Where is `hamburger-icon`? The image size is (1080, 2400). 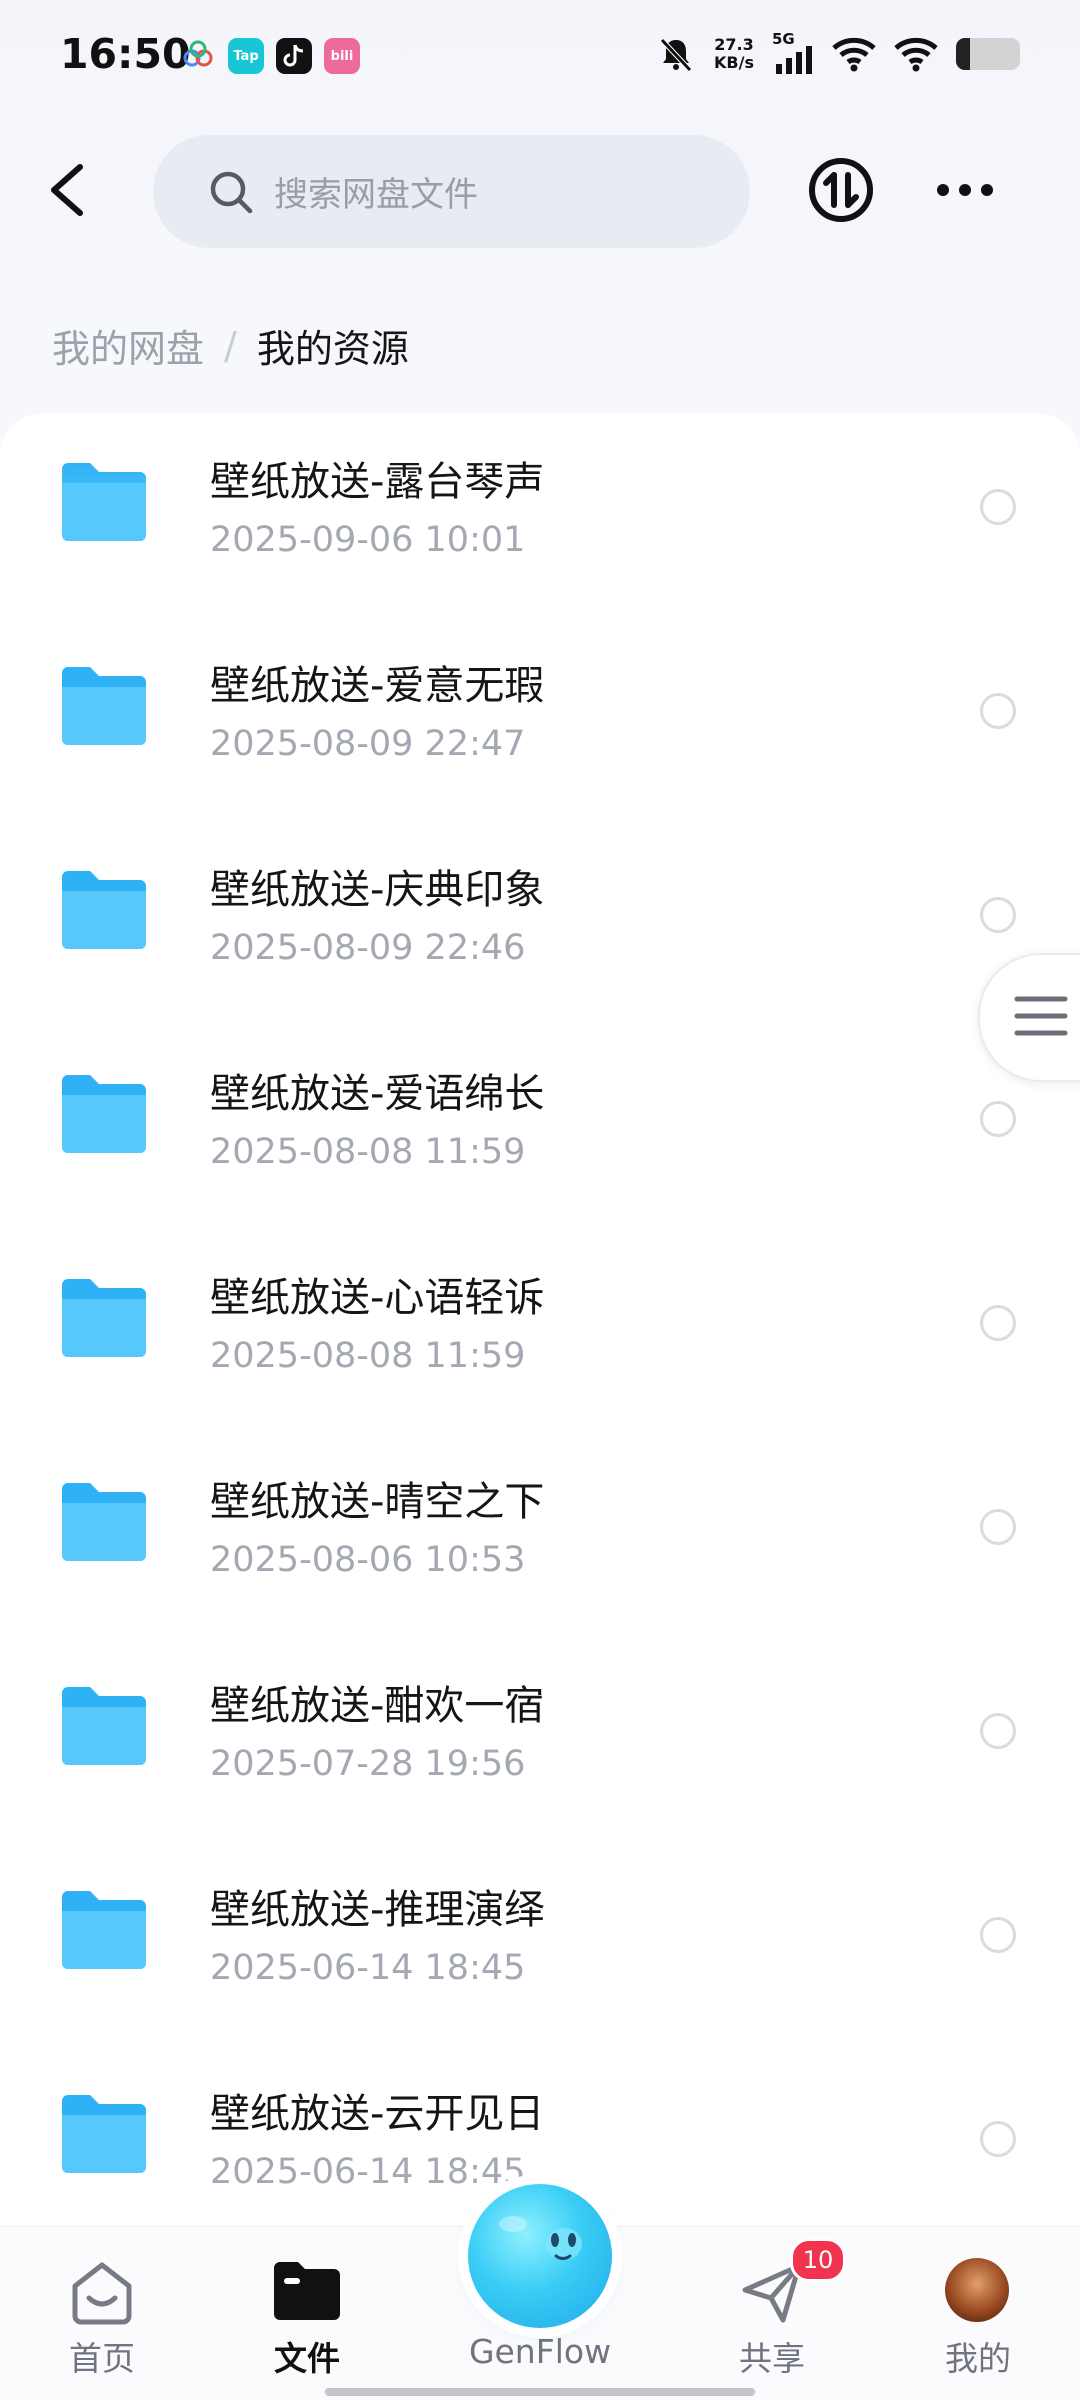
hamburger-icon is located at coordinates (1041, 1016).